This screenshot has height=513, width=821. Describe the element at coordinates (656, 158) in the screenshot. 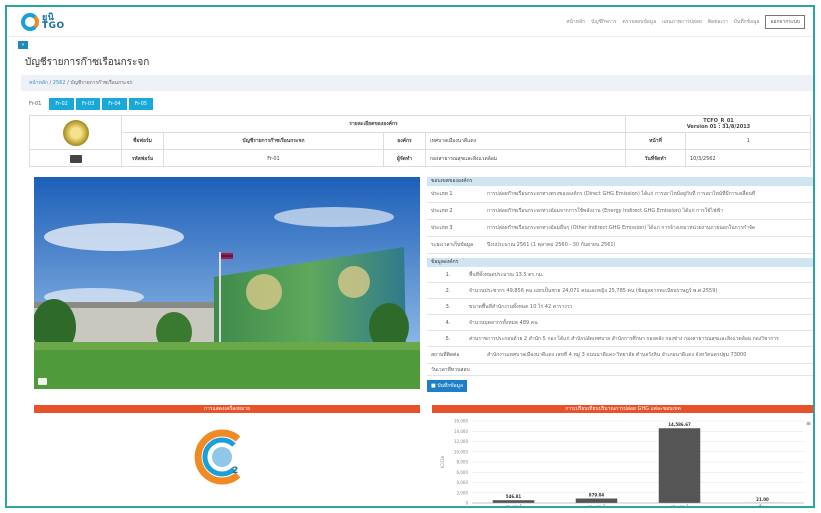

I see `label-date: วันที่จัดทำ` at that location.